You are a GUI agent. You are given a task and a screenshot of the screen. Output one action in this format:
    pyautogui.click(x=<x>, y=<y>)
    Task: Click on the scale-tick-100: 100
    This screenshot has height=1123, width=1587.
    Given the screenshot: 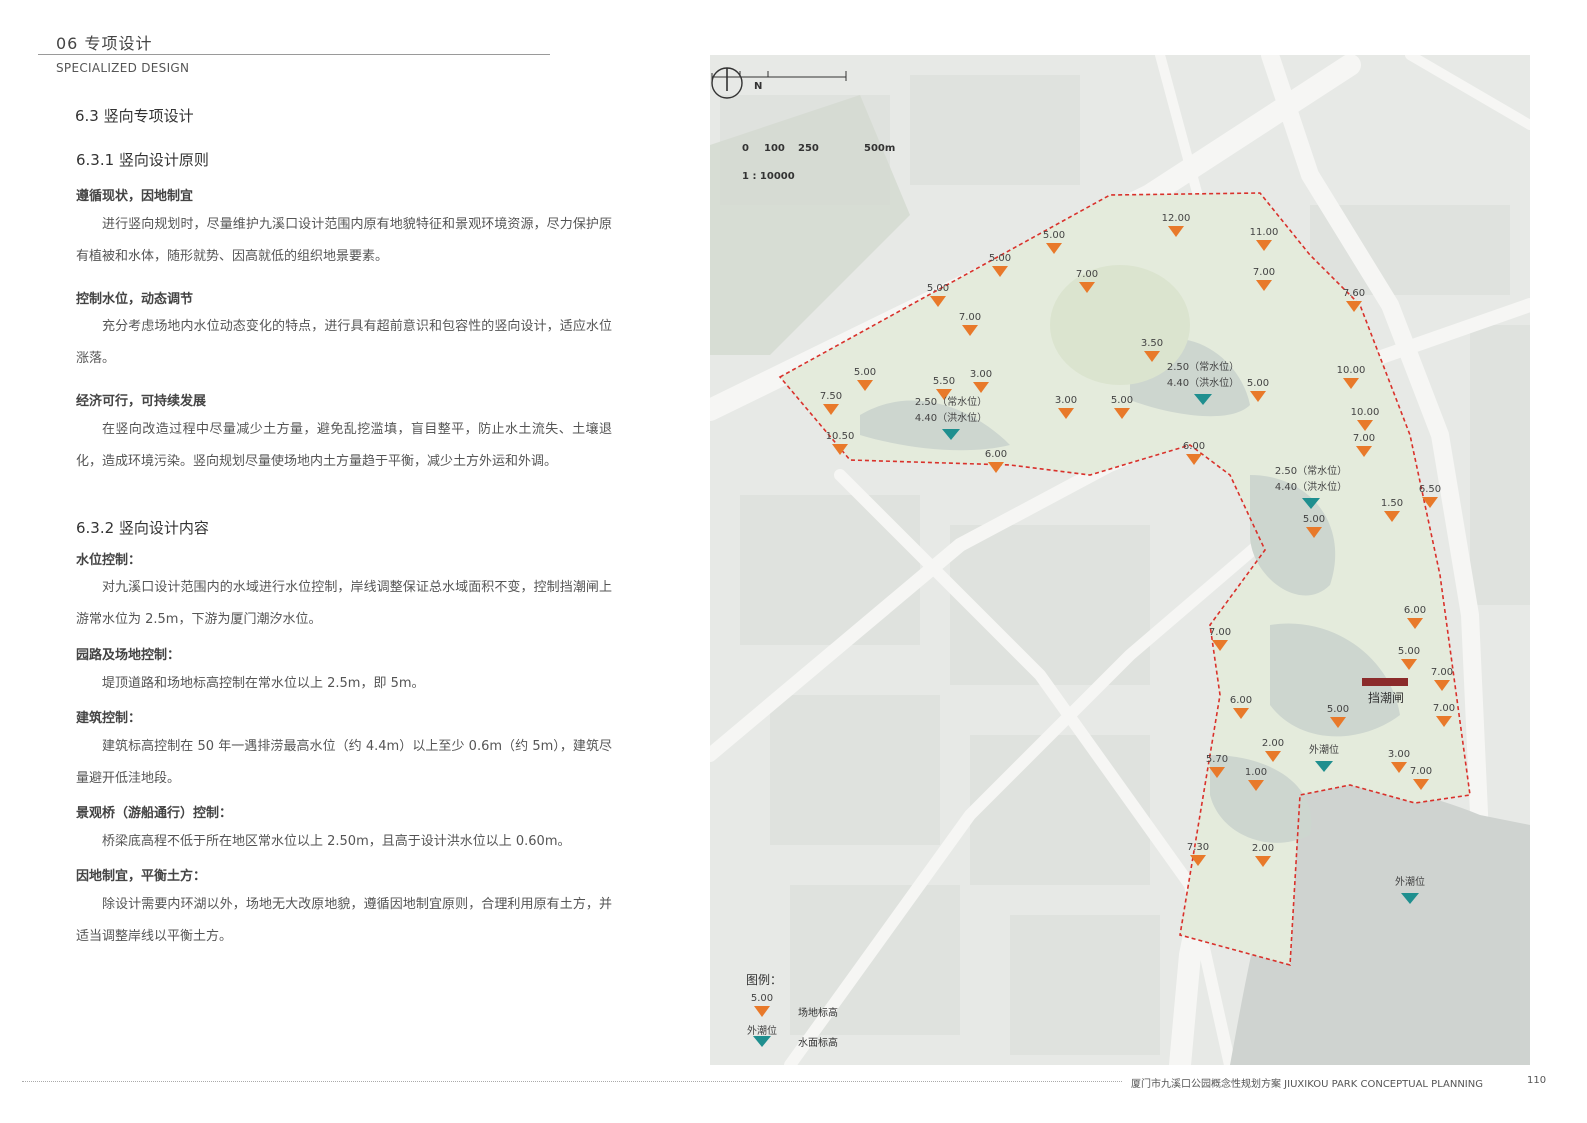 What is the action you would take?
    pyautogui.click(x=774, y=148)
    